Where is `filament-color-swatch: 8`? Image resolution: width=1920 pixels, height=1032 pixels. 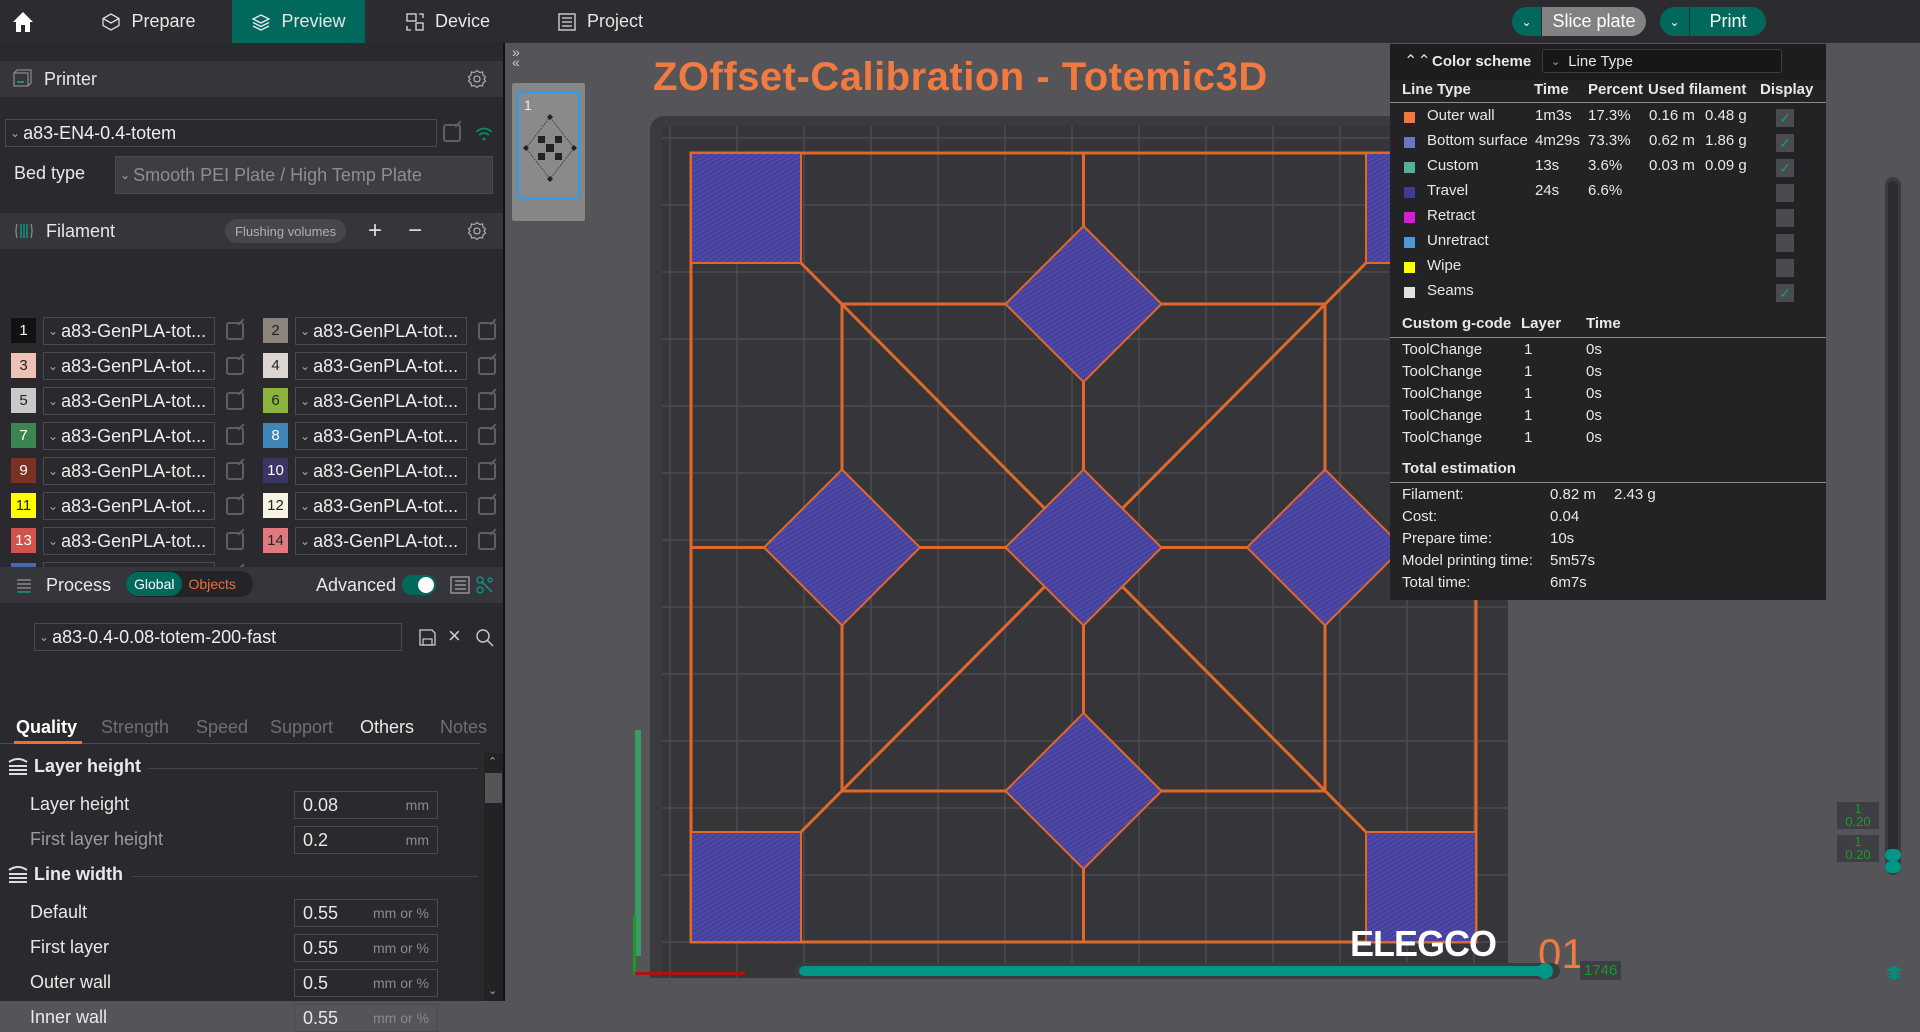
filament-color-swatch: 8 is located at coordinates (275, 435).